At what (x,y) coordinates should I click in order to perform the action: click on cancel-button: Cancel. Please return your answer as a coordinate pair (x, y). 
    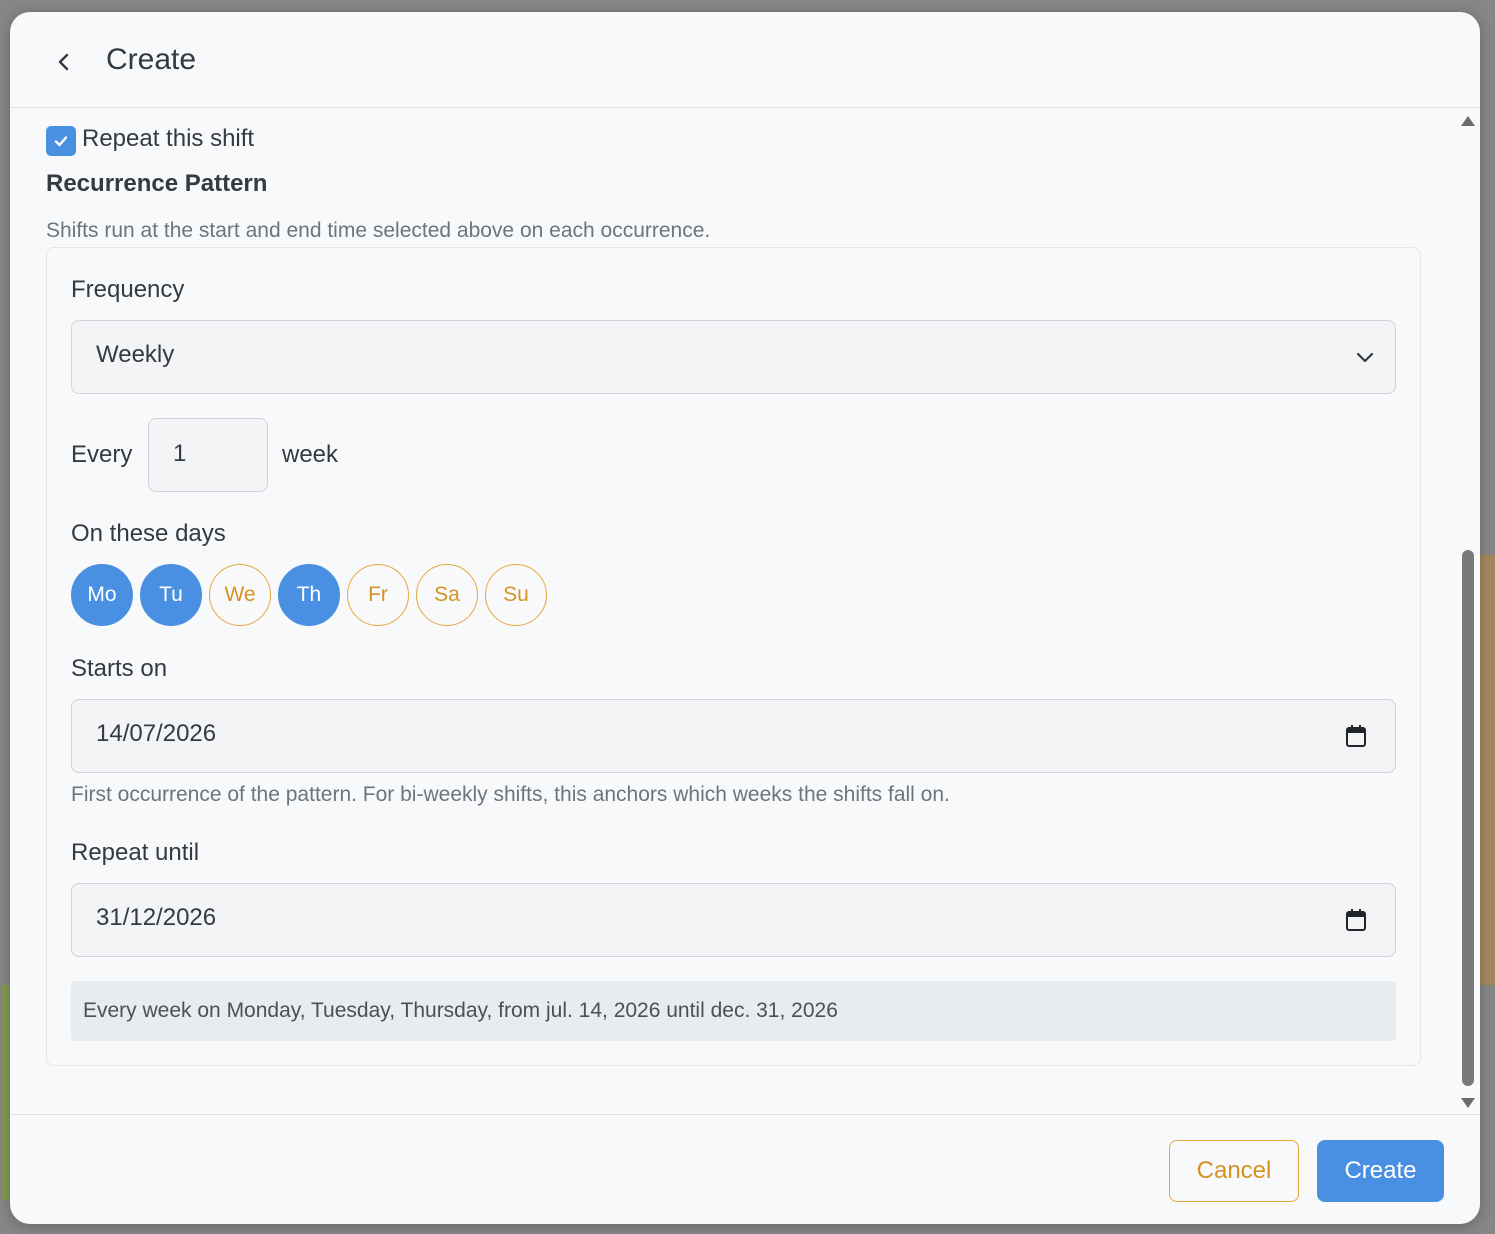
    Looking at the image, I should click on (1234, 1171).